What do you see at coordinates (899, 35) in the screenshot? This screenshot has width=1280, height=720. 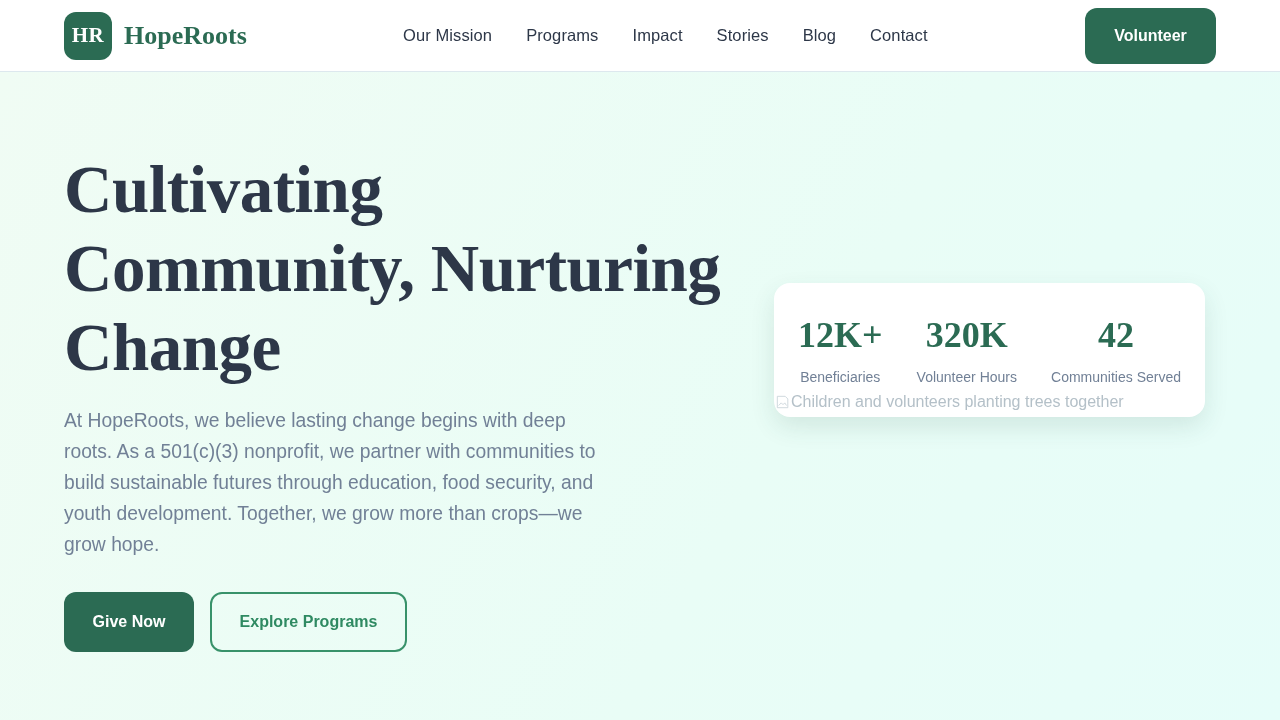 I see `nav-link: Contact` at bounding box center [899, 35].